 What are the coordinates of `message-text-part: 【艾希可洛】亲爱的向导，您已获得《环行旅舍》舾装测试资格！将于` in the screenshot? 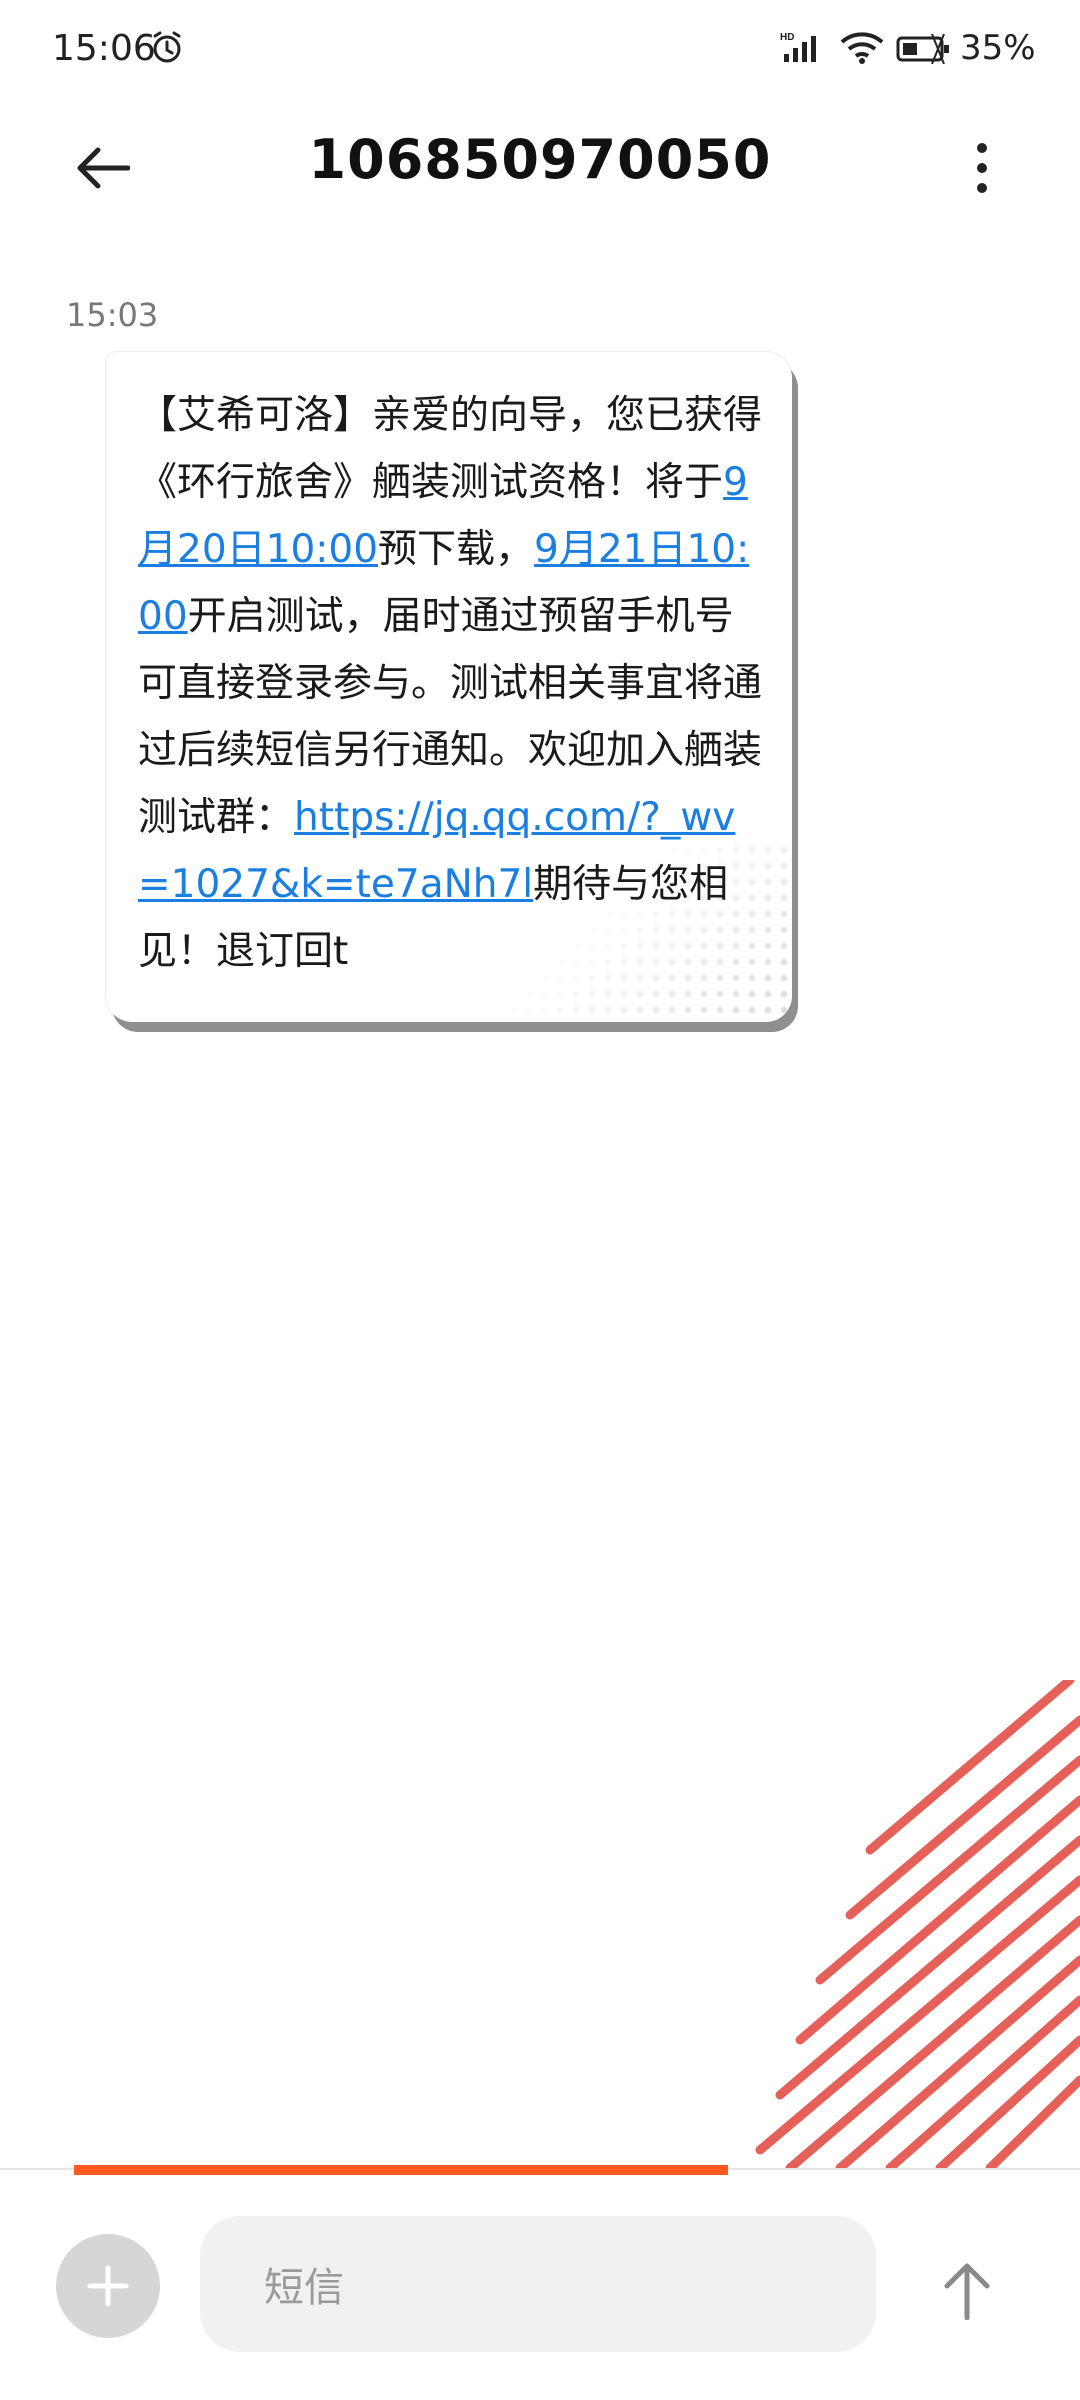 It's located at (450, 449).